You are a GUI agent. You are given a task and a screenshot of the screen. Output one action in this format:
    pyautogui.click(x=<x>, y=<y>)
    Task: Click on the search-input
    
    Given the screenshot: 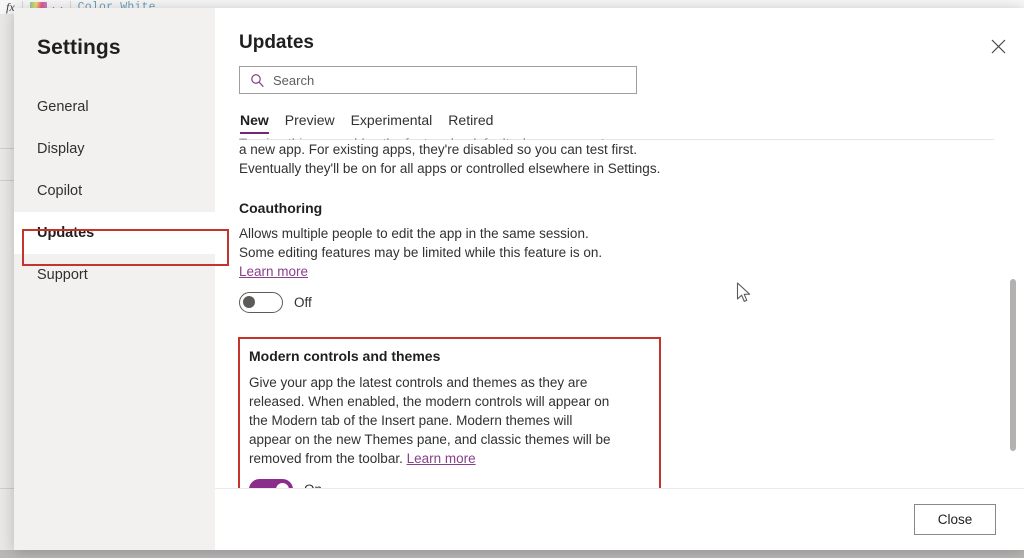 What is the action you would take?
    pyautogui.click(x=438, y=80)
    